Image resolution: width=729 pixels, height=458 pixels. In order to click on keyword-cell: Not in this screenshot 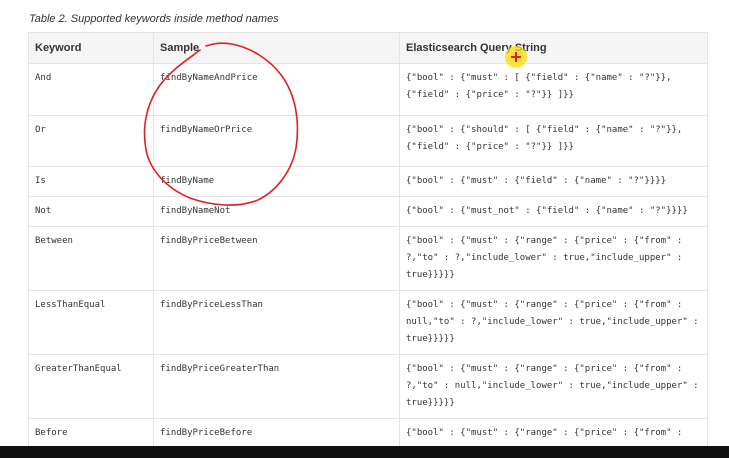, I will do `click(91, 211)`.